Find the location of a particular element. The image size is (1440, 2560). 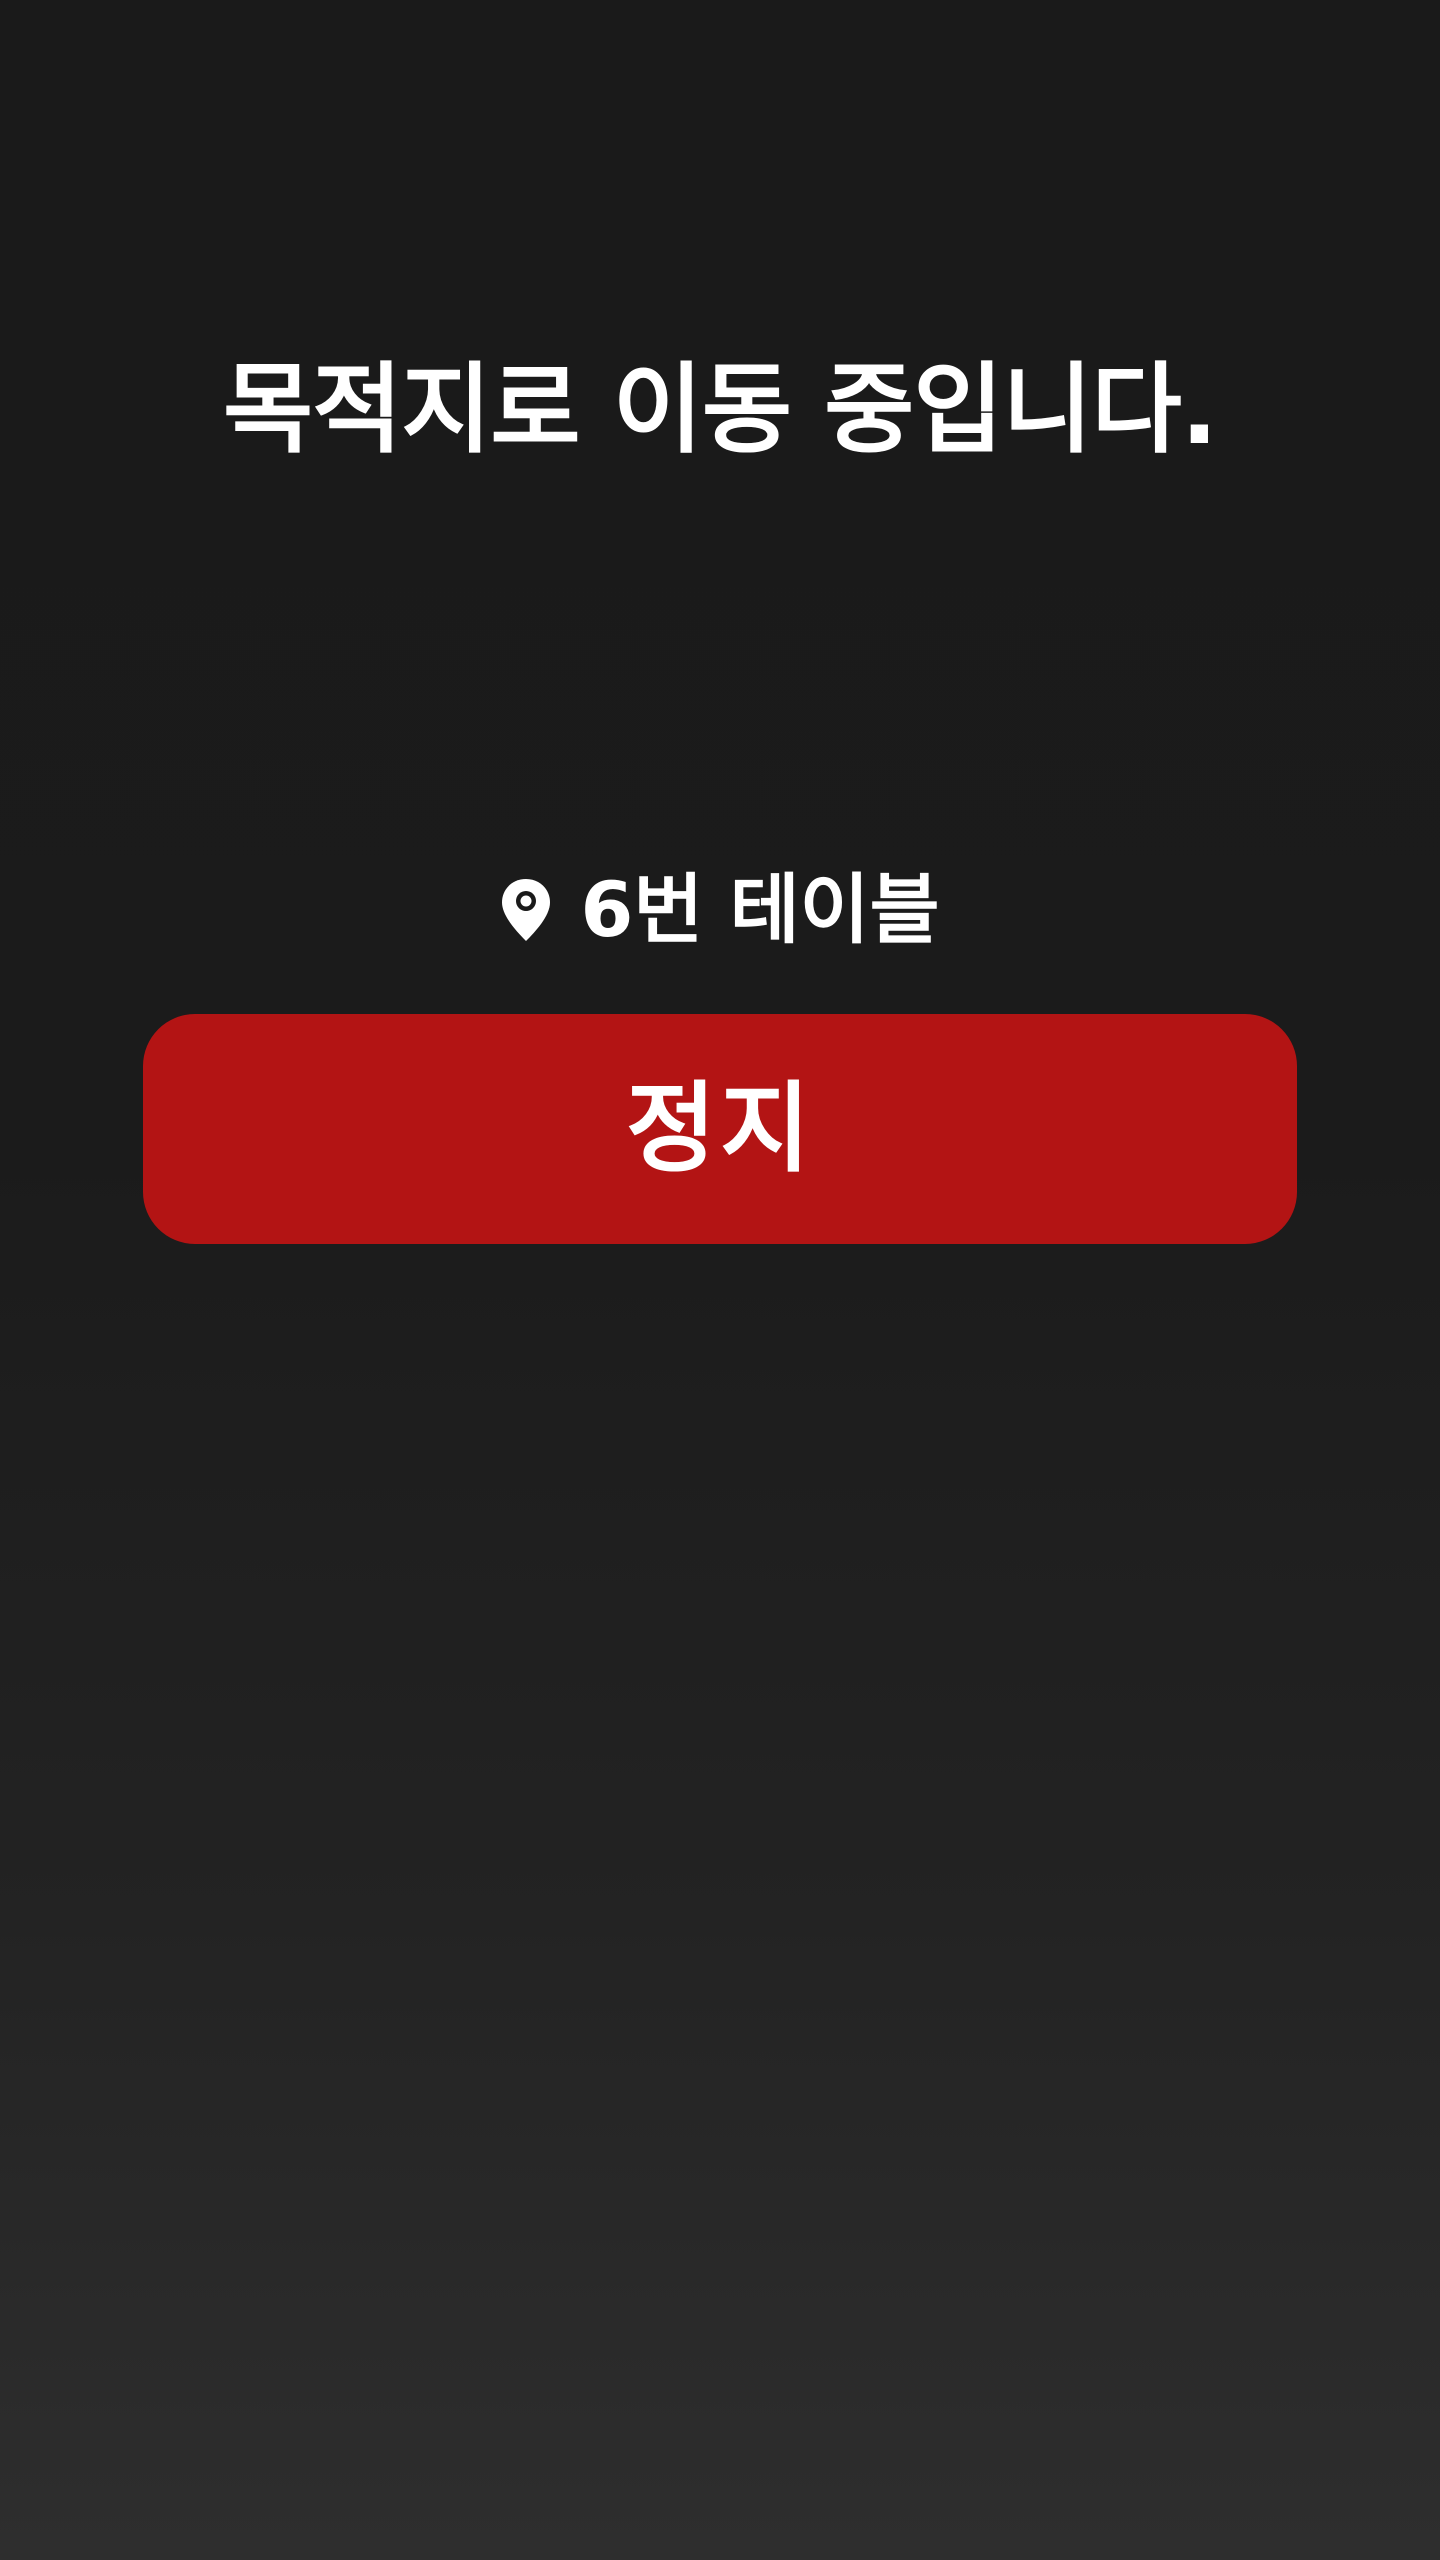

destination-row: 6번 테이블 is located at coordinates (720, 910).